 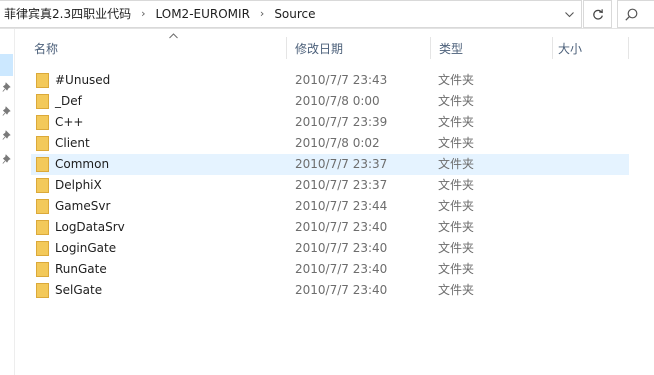 I want to click on column-header-row: 名称 修改日期 类型 大小, so click(x=334, y=45).